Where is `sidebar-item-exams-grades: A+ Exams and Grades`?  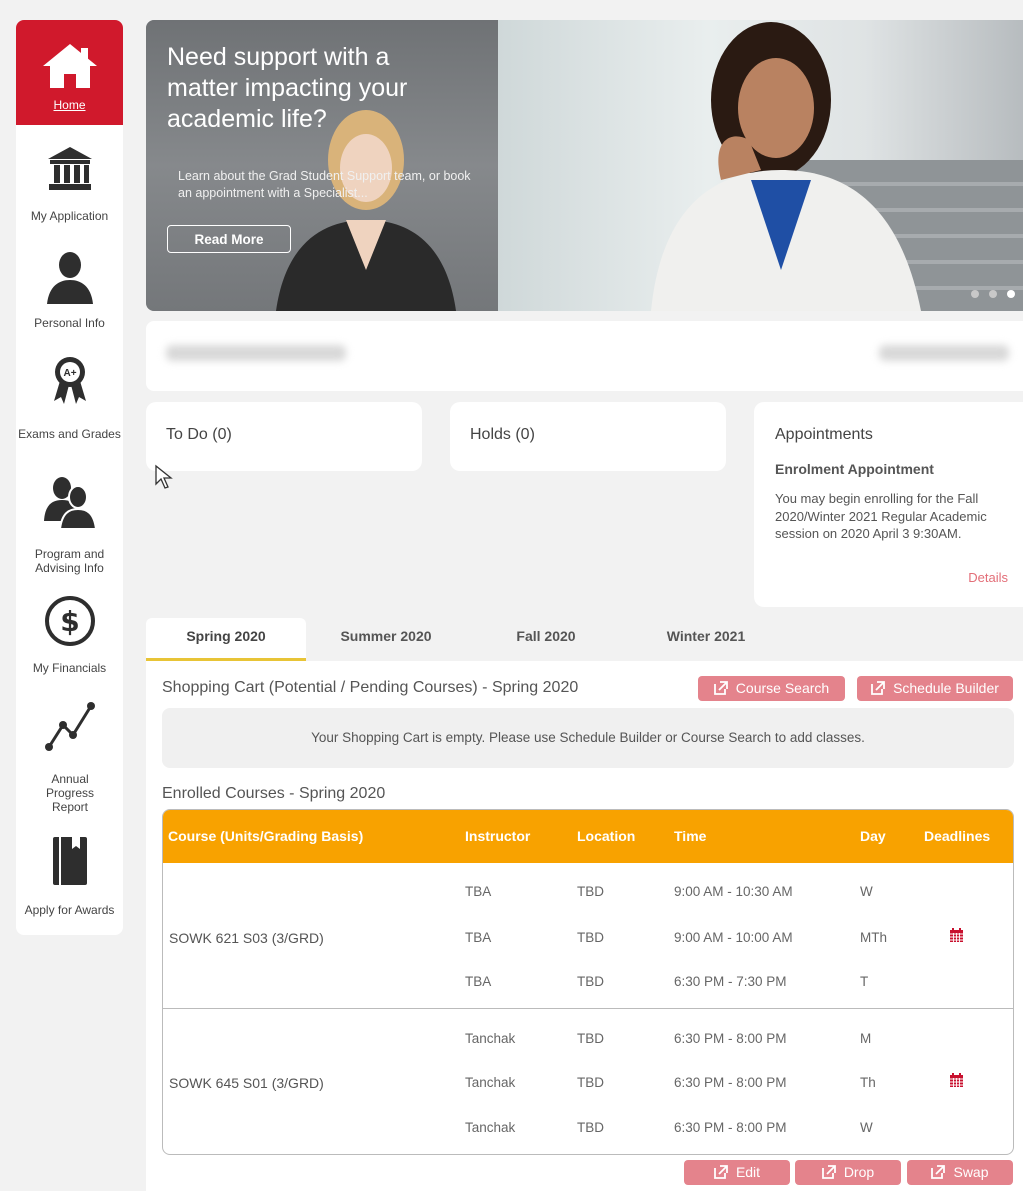
sidebar-item-exams-grades: A+ Exams and Grades is located at coordinates (69, 402).